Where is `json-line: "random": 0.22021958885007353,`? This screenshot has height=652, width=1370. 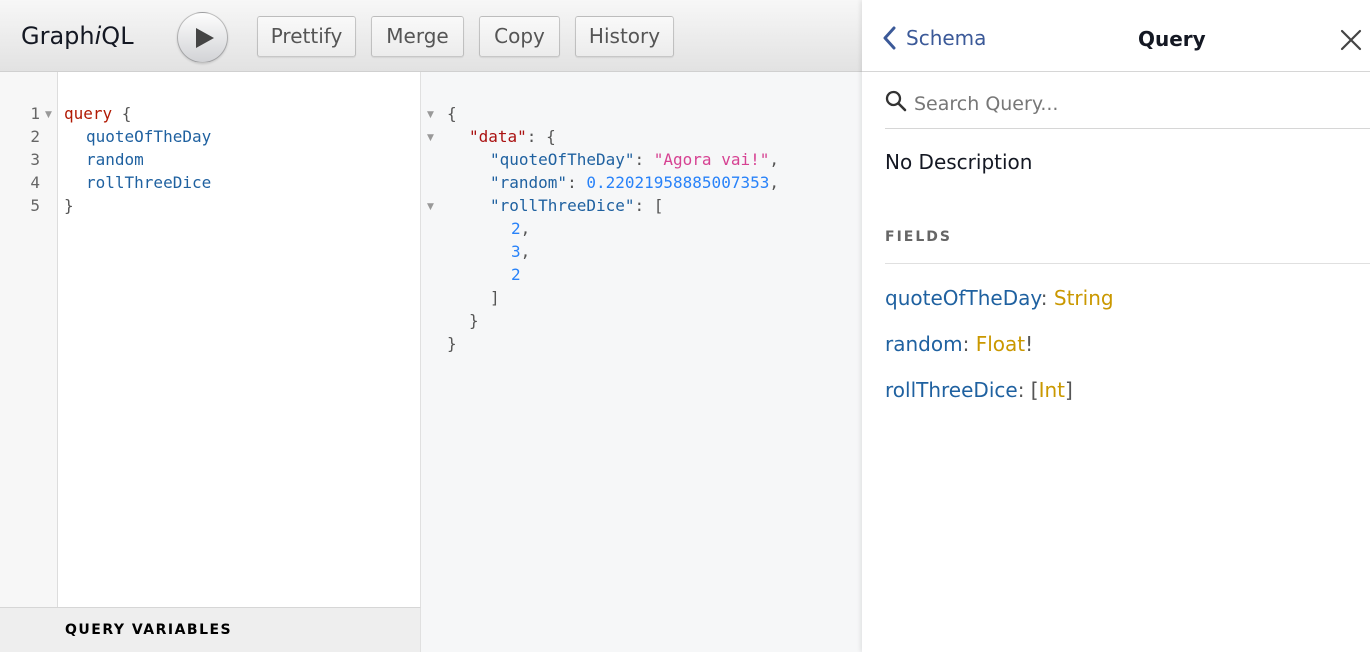 json-line: "random": 0.22021958885007353, is located at coordinates (634, 182).